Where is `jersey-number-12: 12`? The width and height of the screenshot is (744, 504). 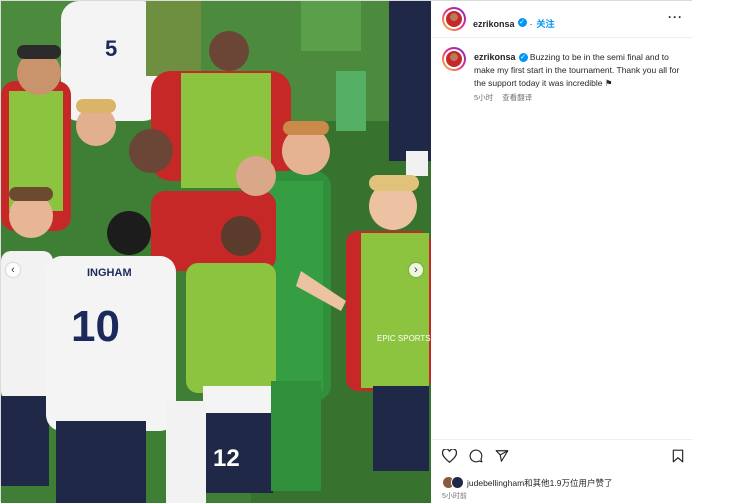
jersey-number-12: 12 is located at coordinates (226, 458).